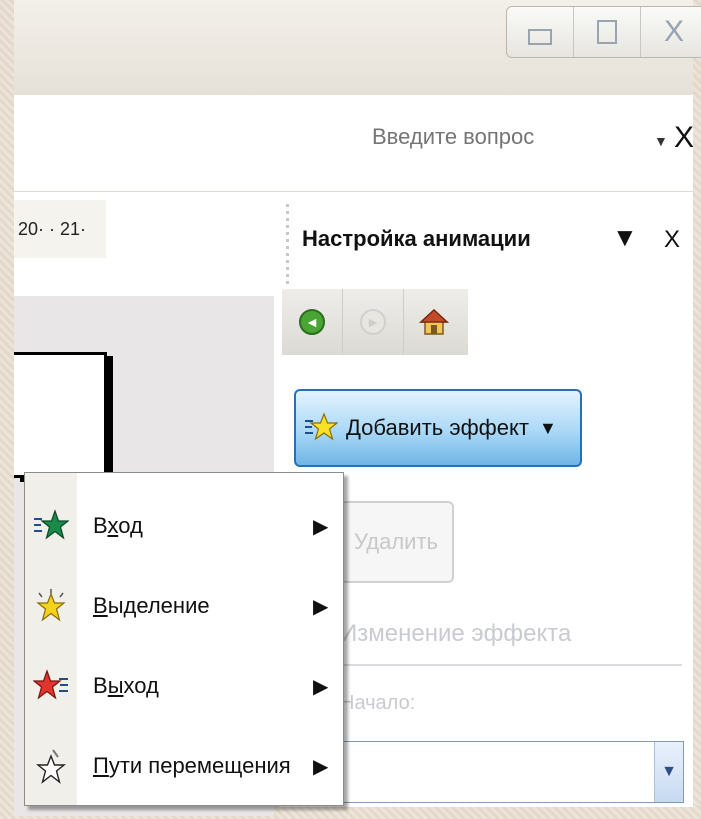  I want to click on minimize-button, so click(540, 32).